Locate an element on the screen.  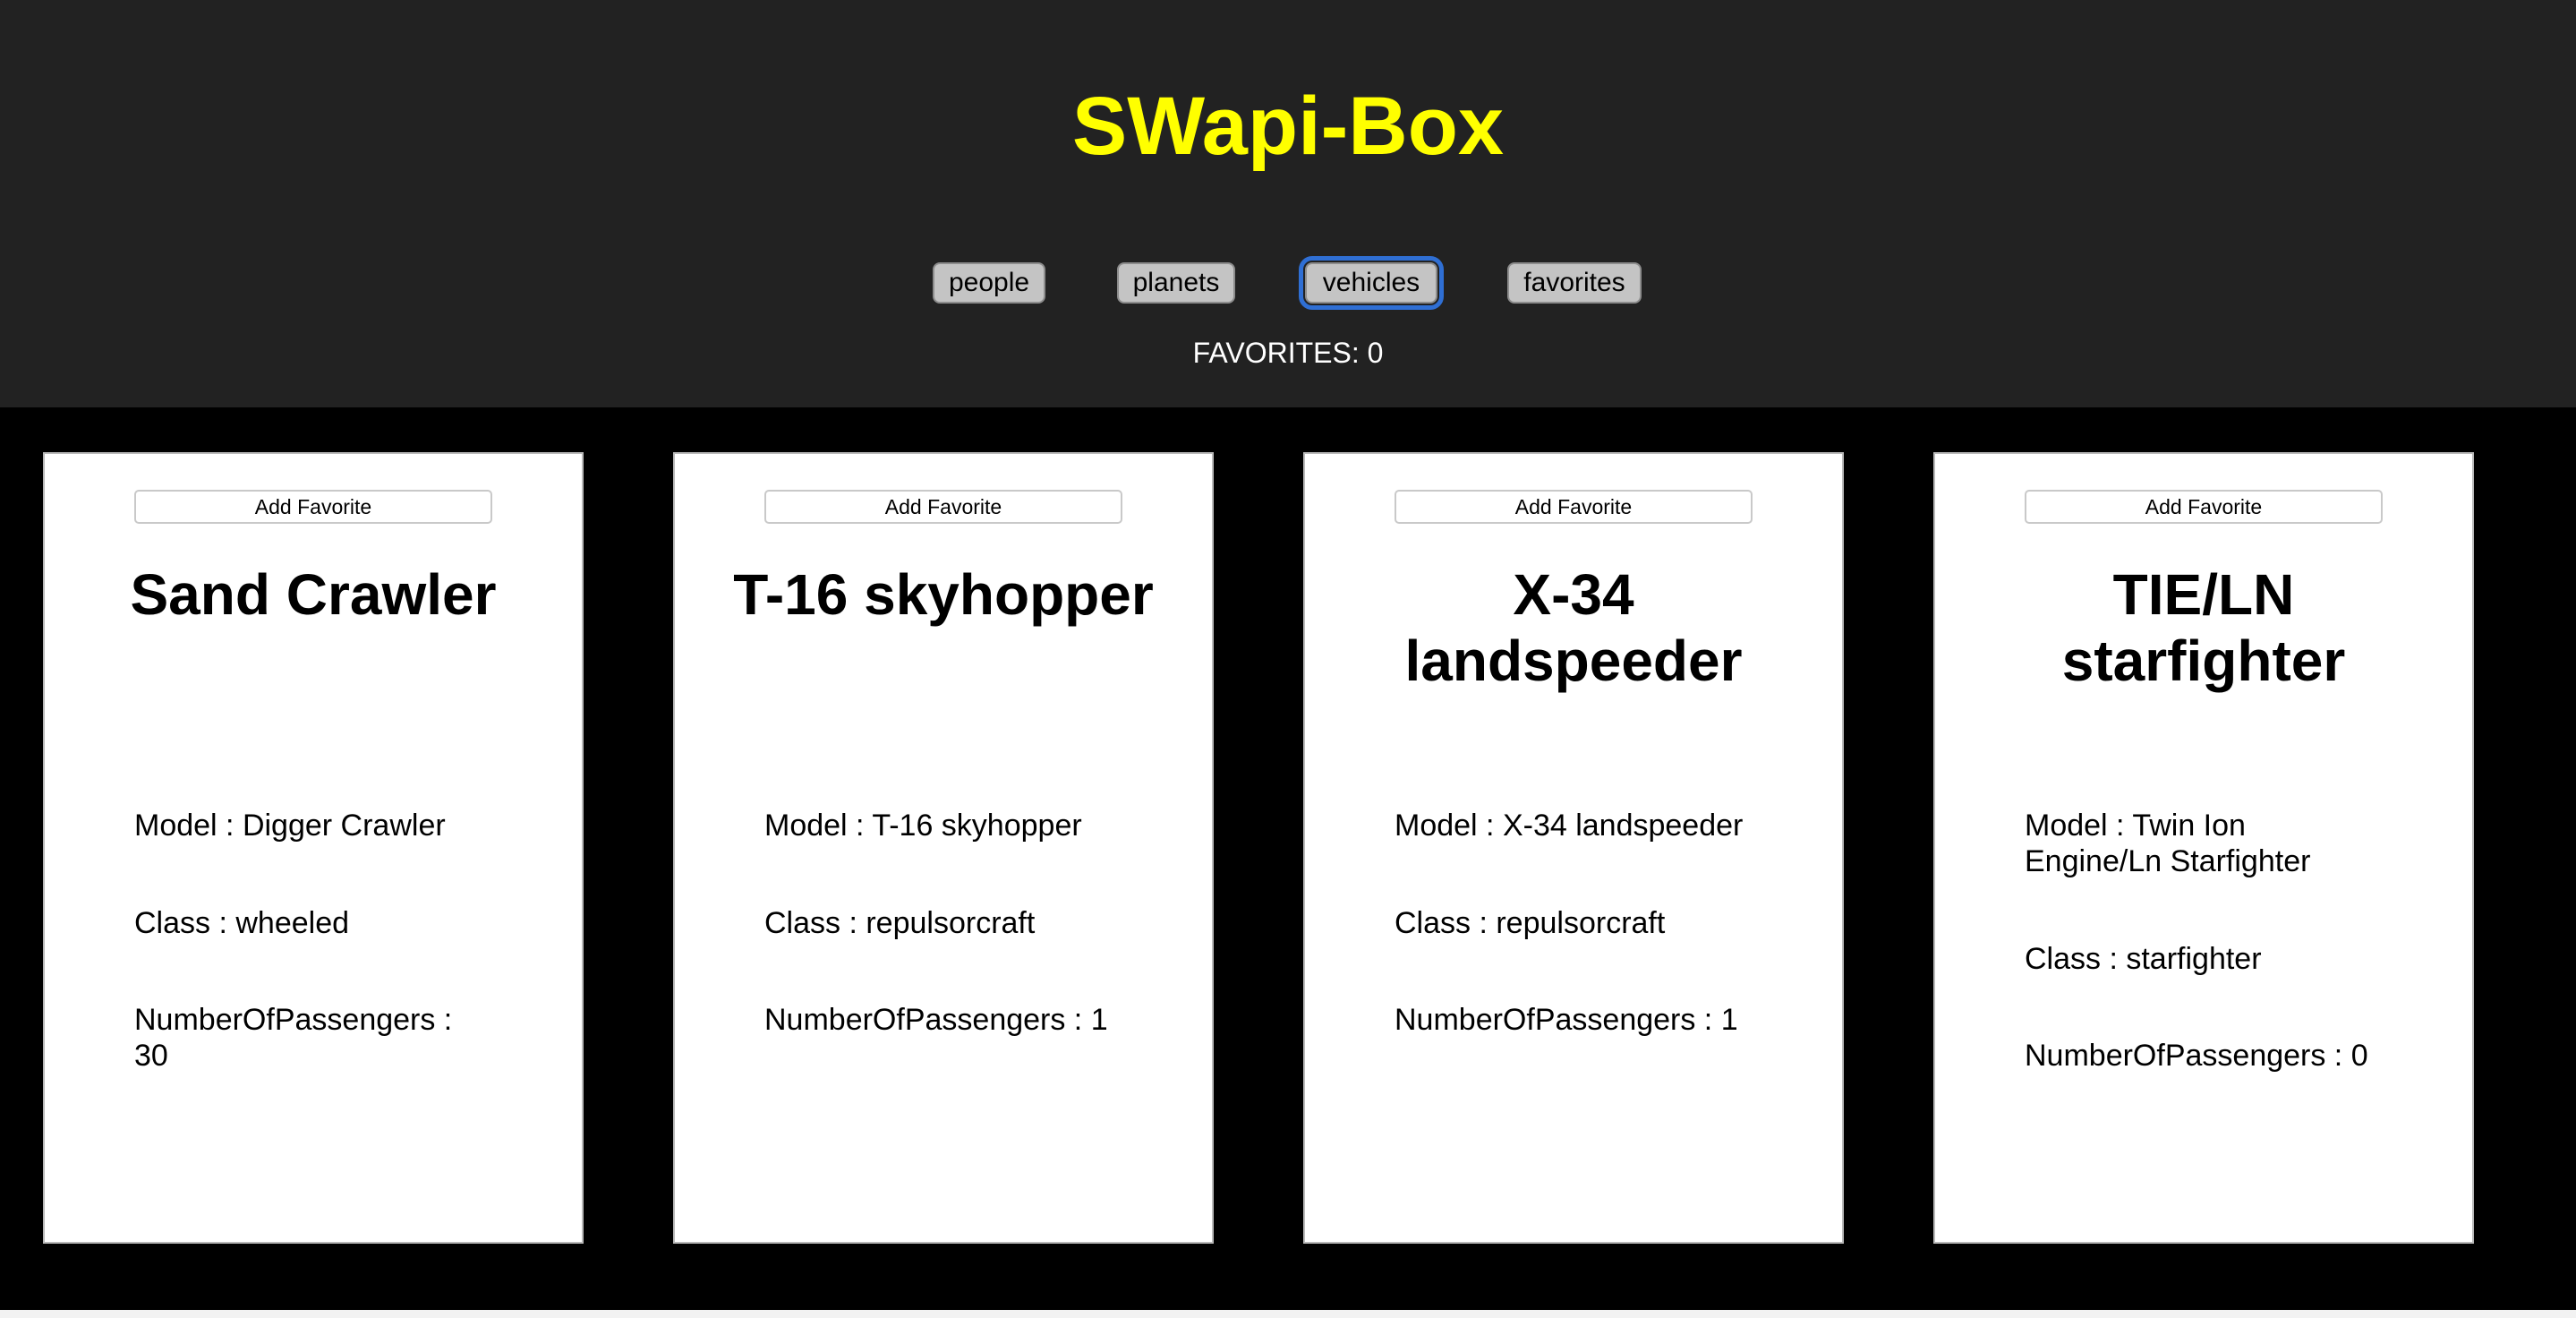
planets-button: planets is located at coordinates (1176, 283).